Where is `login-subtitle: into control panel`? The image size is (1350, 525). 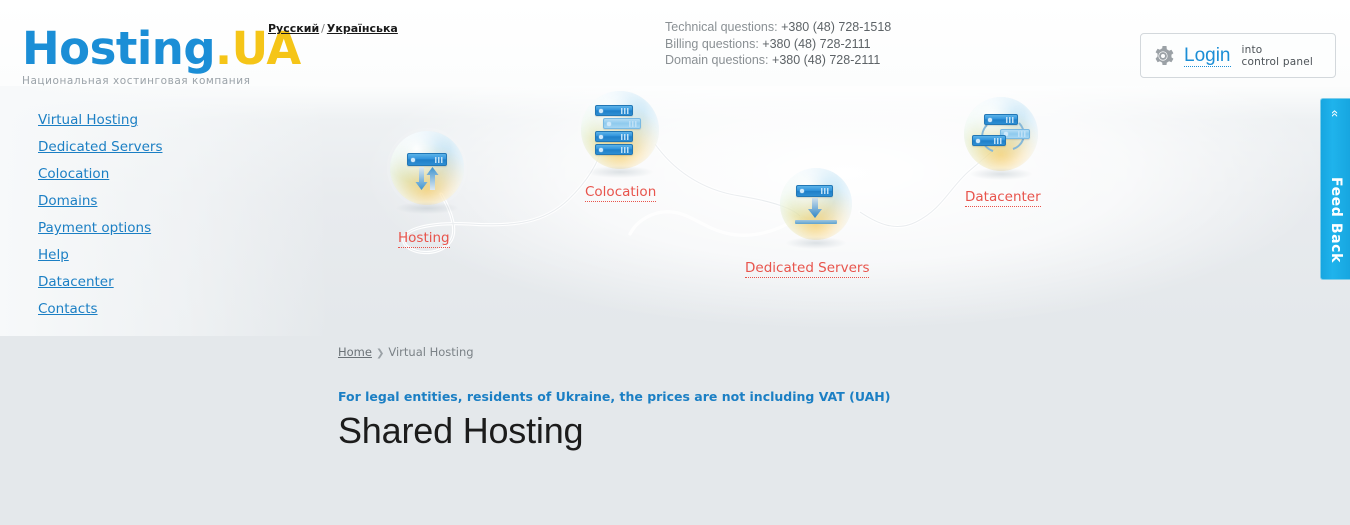 login-subtitle: into control panel is located at coordinates (1277, 56).